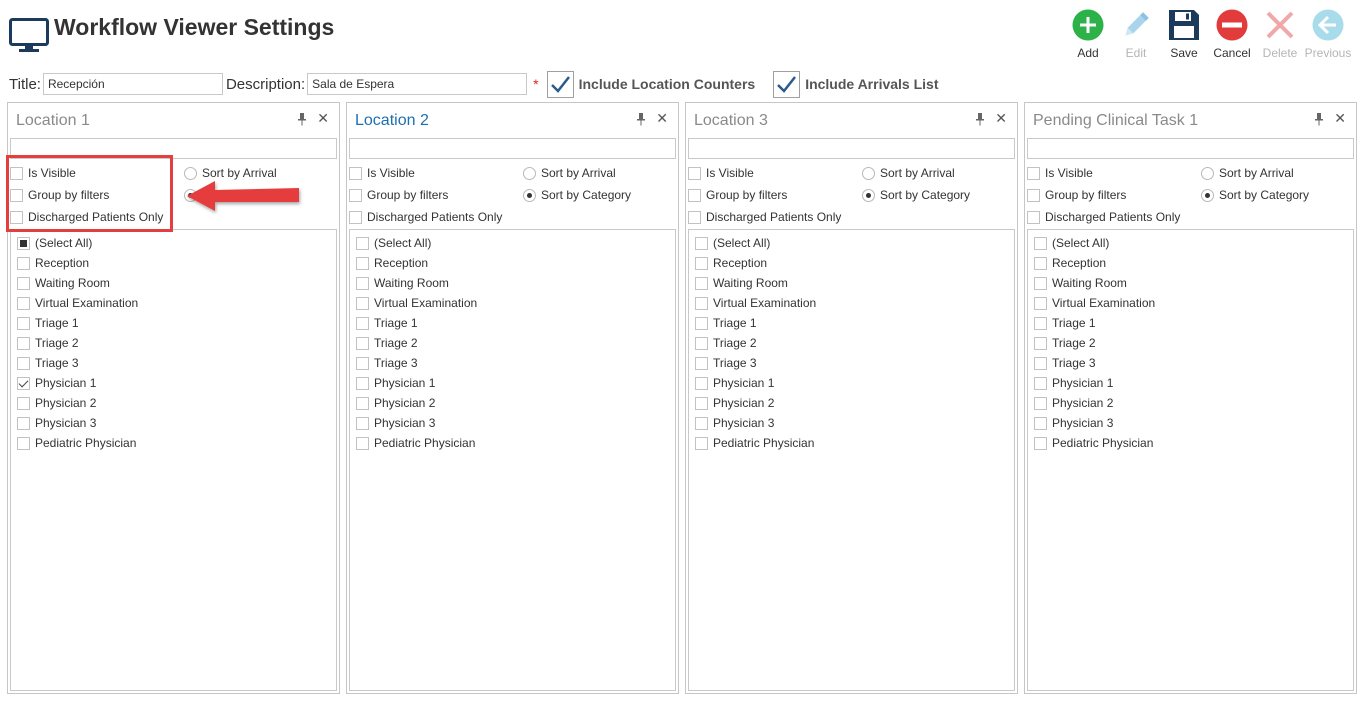  Describe the element at coordinates (1247, 173) in the screenshot. I see `sort-by-arrival-radio: Sort by Arrival` at that location.